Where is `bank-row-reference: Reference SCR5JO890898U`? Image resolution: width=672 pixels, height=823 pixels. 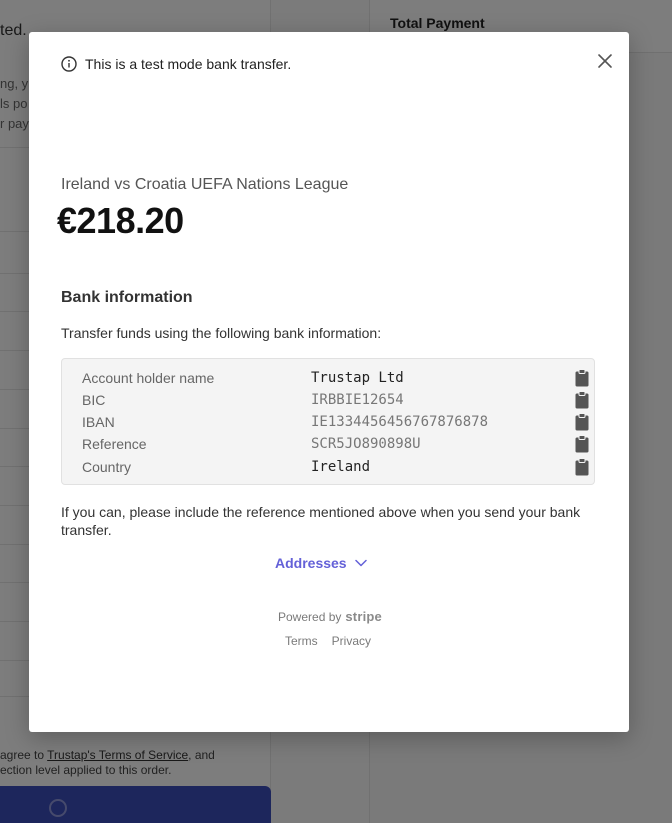 bank-row-reference: Reference SCR5JO890898U is located at coordinates (336, 445).